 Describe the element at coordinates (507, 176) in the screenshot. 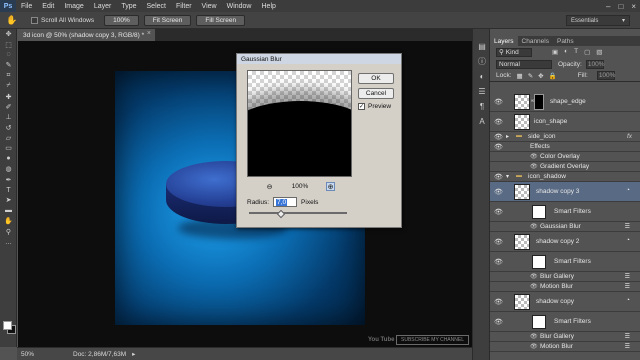

I see `expand-arrow-icon: ▾` at that location.